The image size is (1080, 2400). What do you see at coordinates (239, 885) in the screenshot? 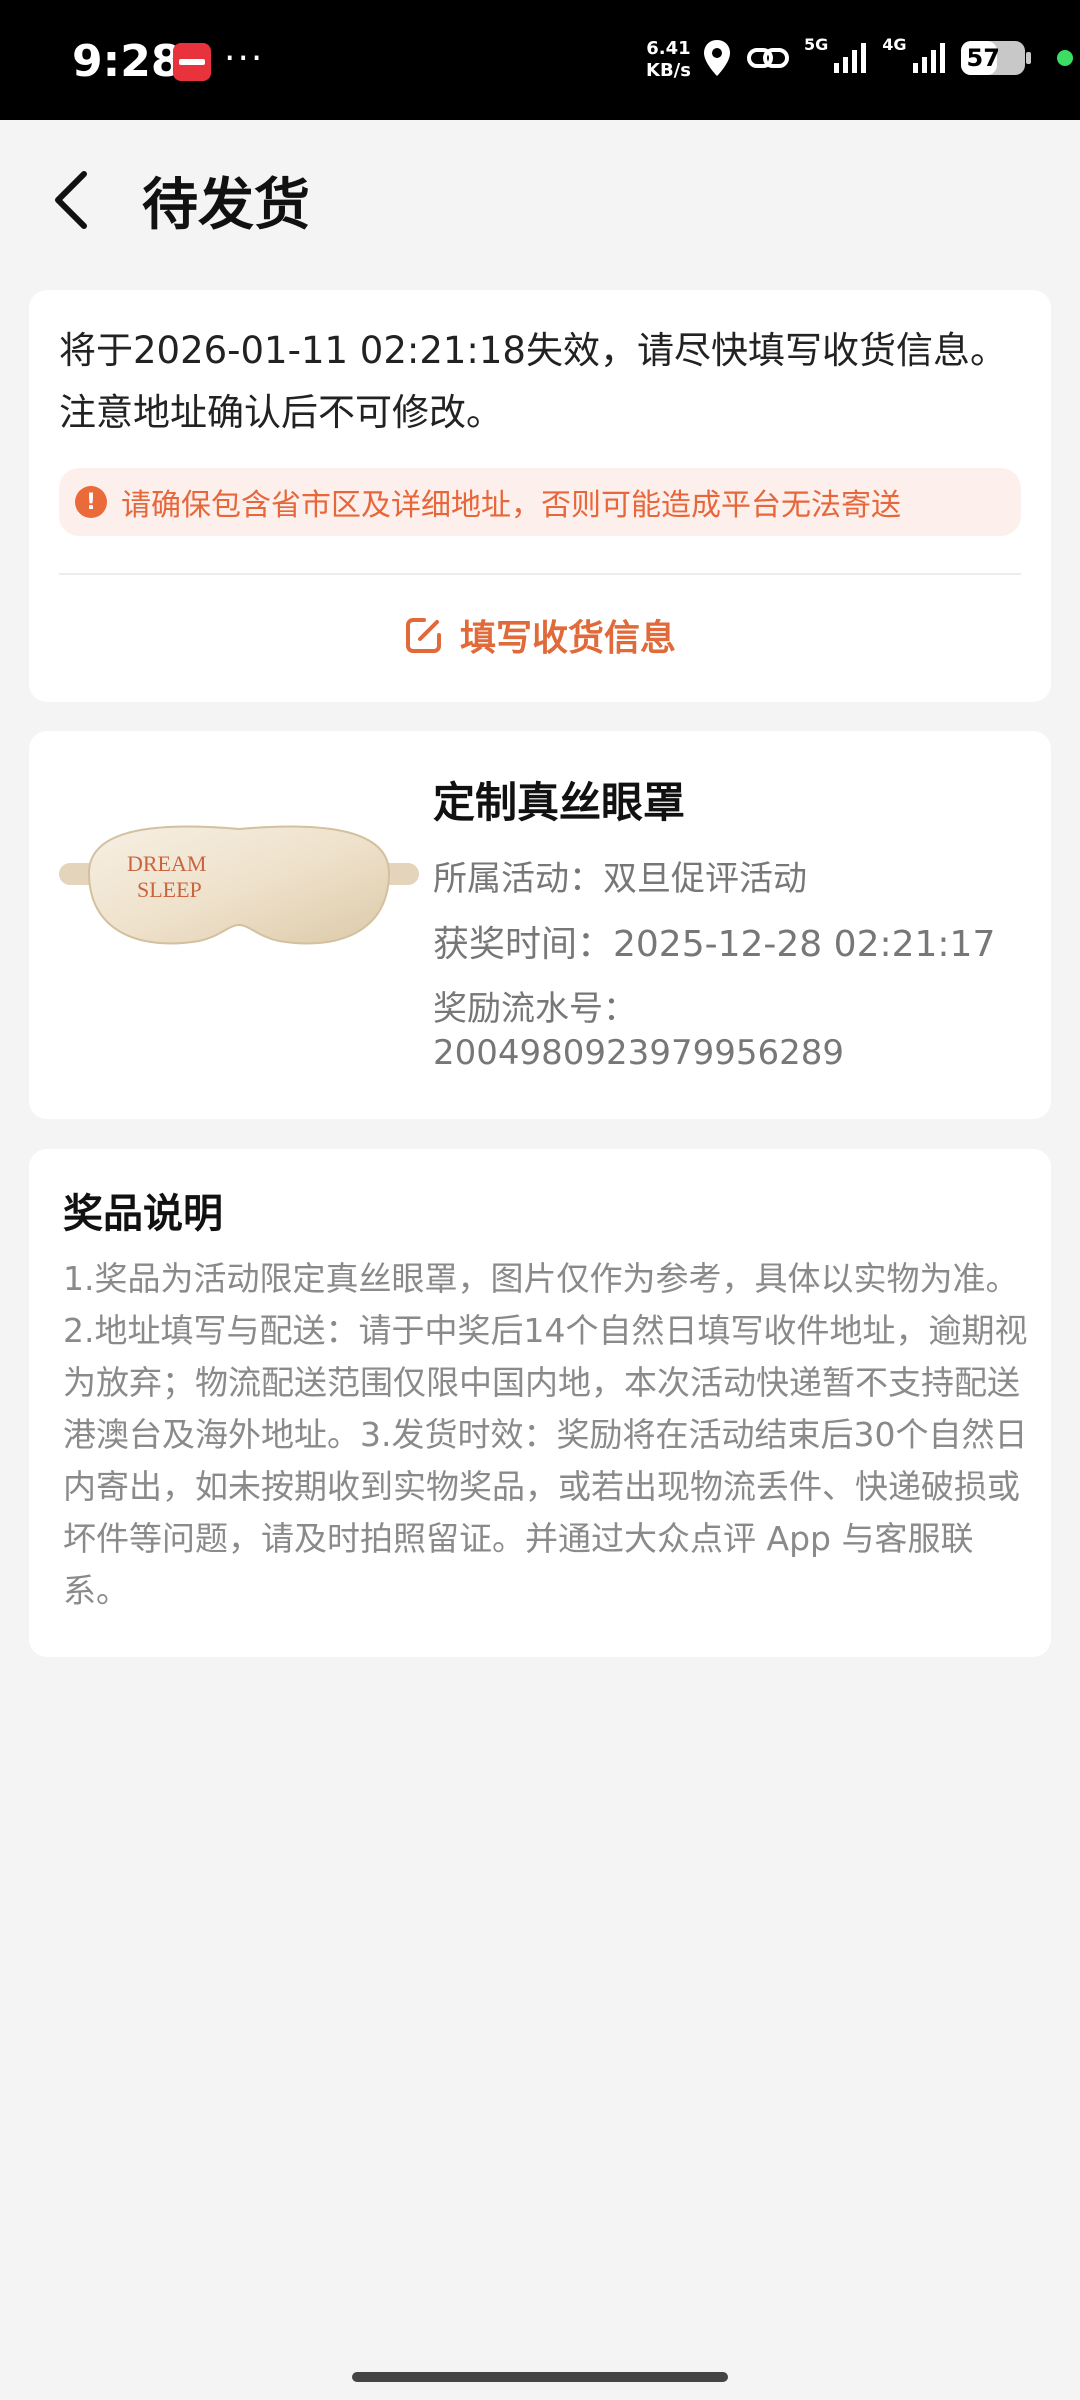
I see `eye-mask-image: DREAM SLEEP` at bounding box center [239, 885].